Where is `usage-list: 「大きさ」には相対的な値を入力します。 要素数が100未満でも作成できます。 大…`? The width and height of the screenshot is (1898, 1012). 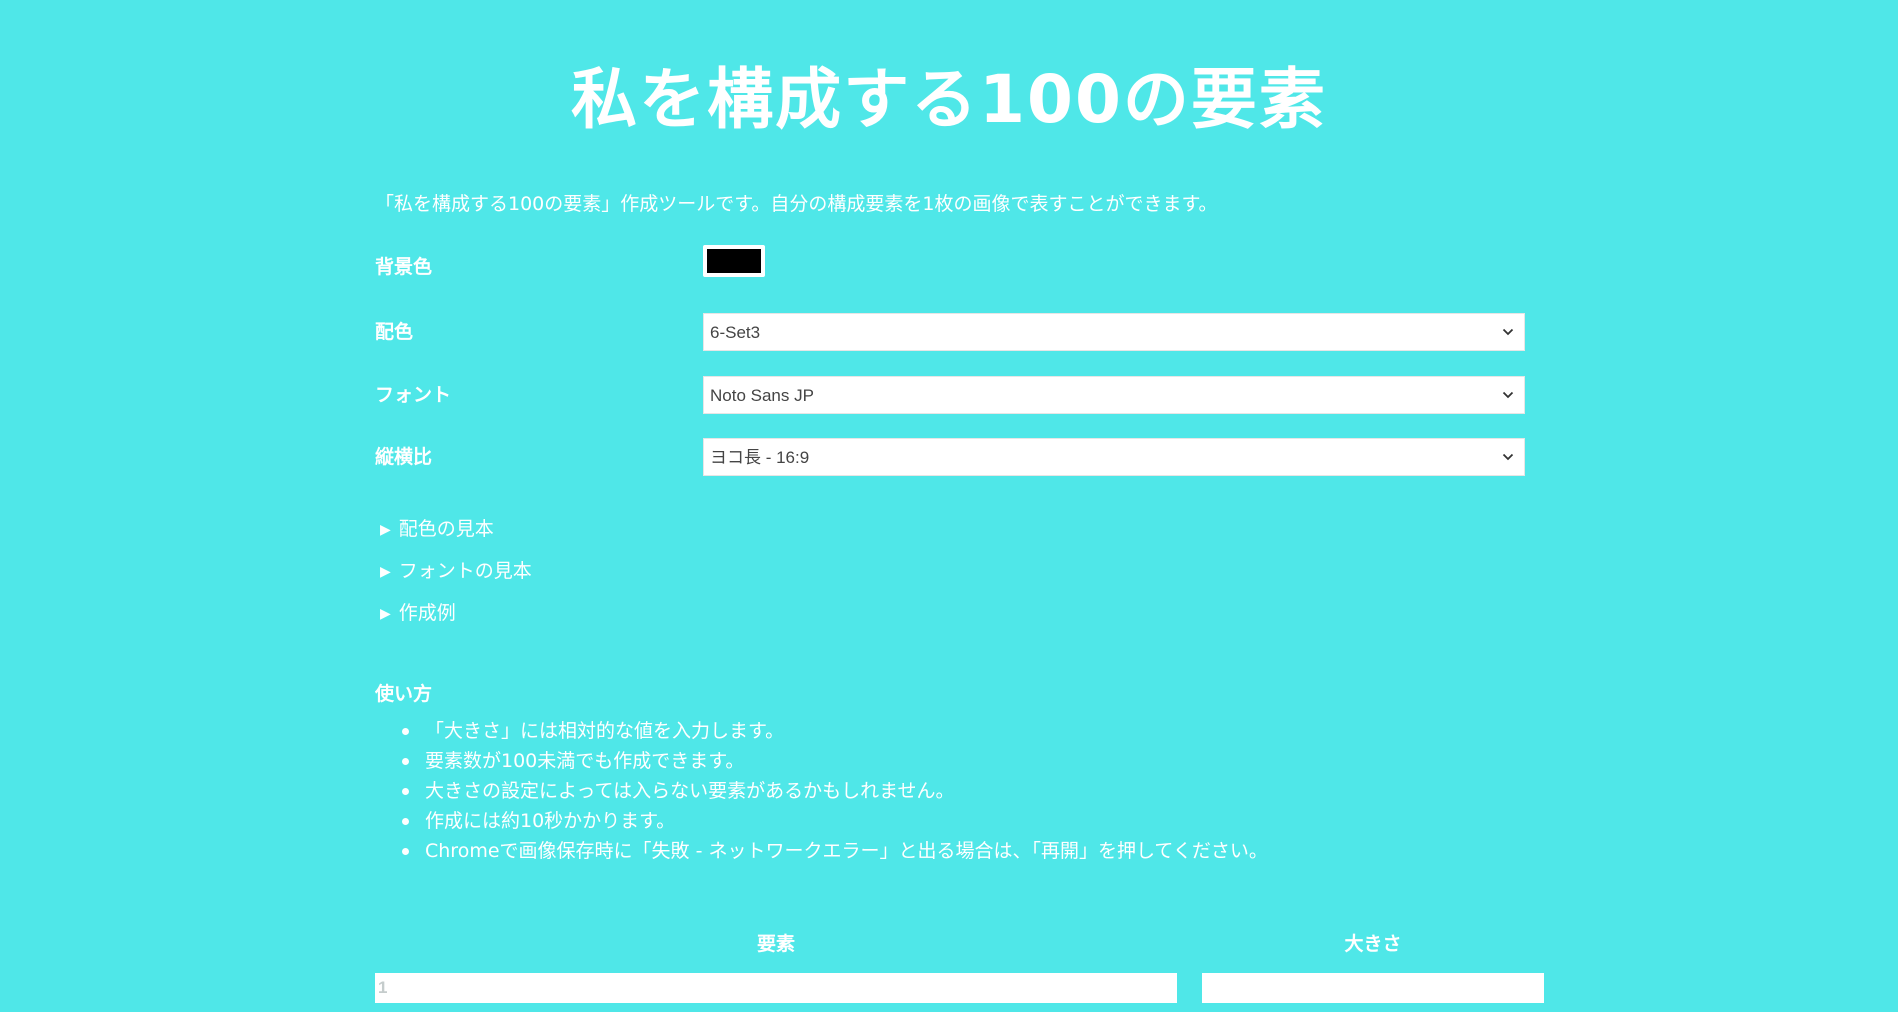 usage-list: 「大きさ」には相対的な値を入力します。 要素数が100未満でも作成できます。 大… is located at coordinates (821, 791).